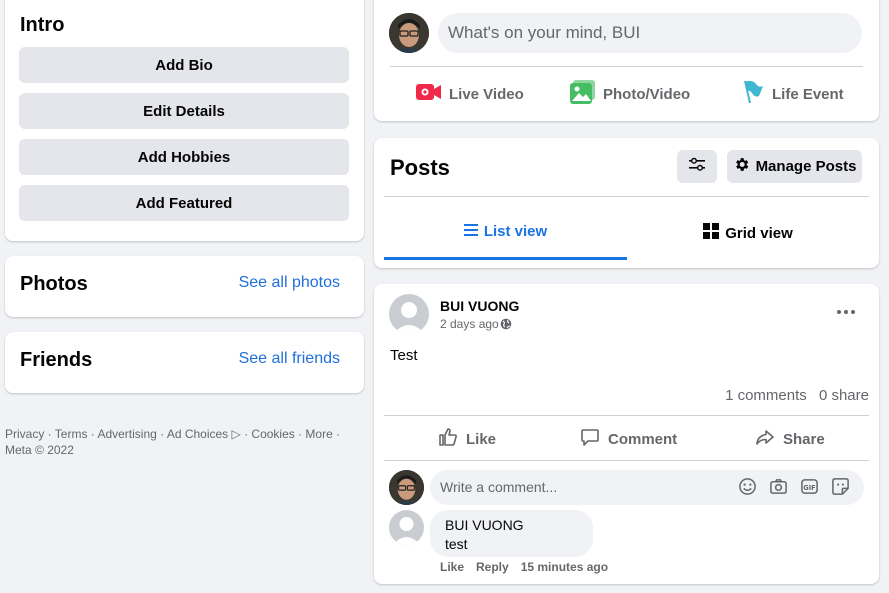 This screenshot has height=593, width=889. I want to click on comment-text: test, so click(456, 544).